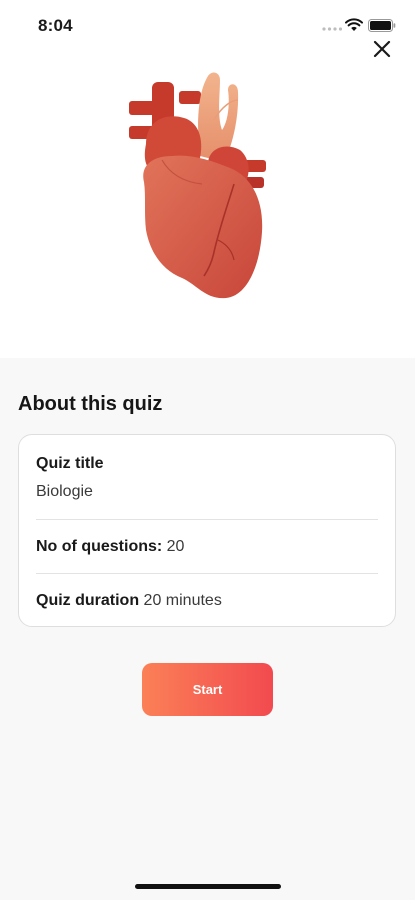 The image size is (415, 900). I want to click on status-bar: 8:04, so click(207, 25).